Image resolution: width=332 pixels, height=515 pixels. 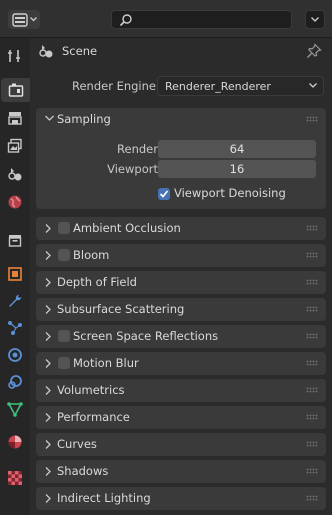 What do you see at coordinates (218, 86) in the screenshot?
I see `render-engine-value: Renderer_Renderer` at bounding box center [218, 86].